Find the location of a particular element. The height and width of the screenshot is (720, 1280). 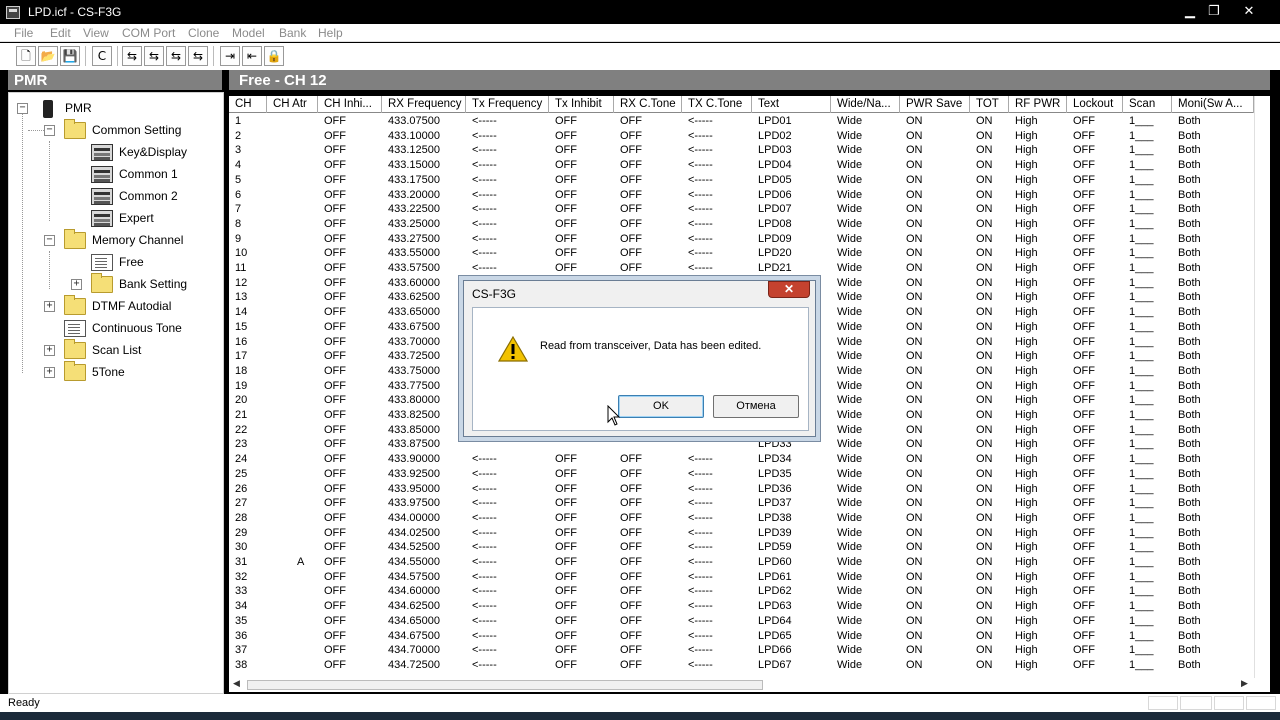

scroll-thumb is located at coordinates (505, 685).